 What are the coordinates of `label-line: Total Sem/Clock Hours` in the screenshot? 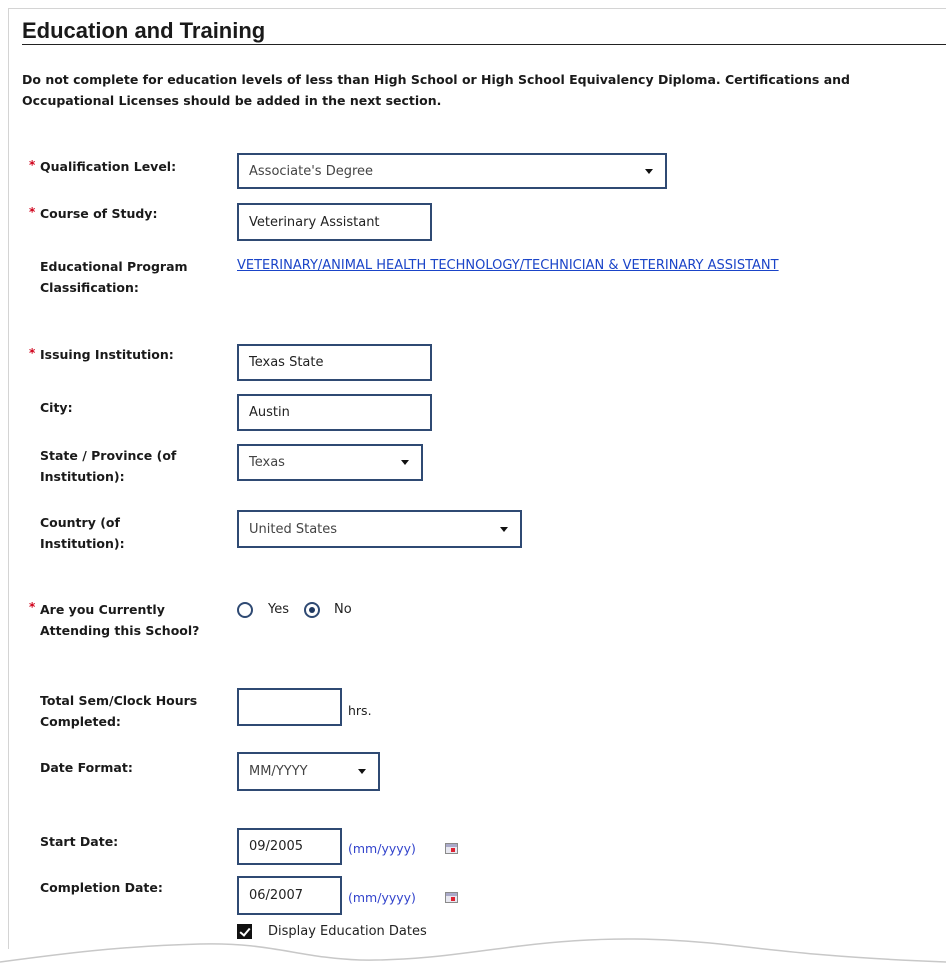 It's located at (119, 700).